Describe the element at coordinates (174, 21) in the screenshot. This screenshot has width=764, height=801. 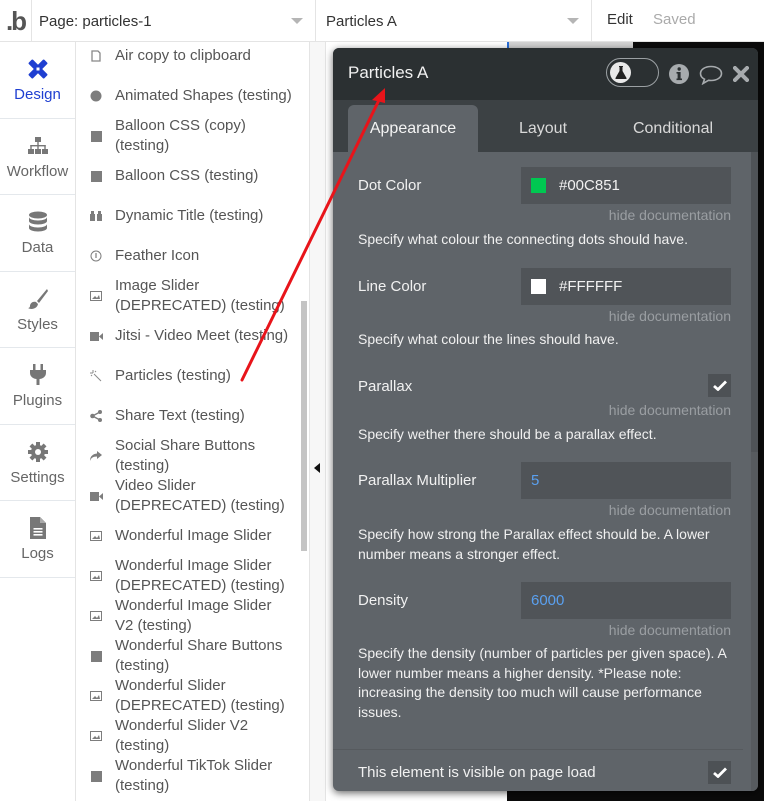
I see `page-selector: Page: particles-1` at that location.